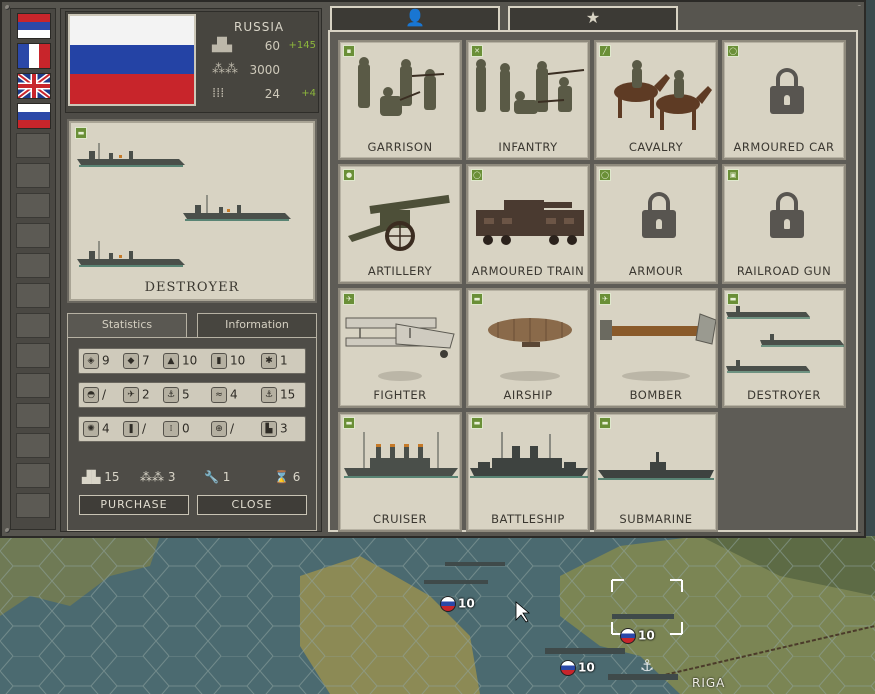  I want to click on unit-label: DESTROYER, so click(784, 395).